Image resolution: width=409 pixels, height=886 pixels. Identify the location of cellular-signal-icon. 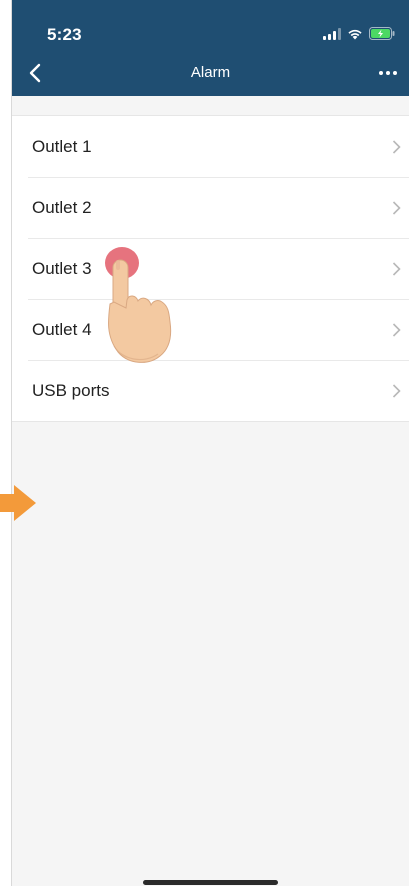
(332, 34).